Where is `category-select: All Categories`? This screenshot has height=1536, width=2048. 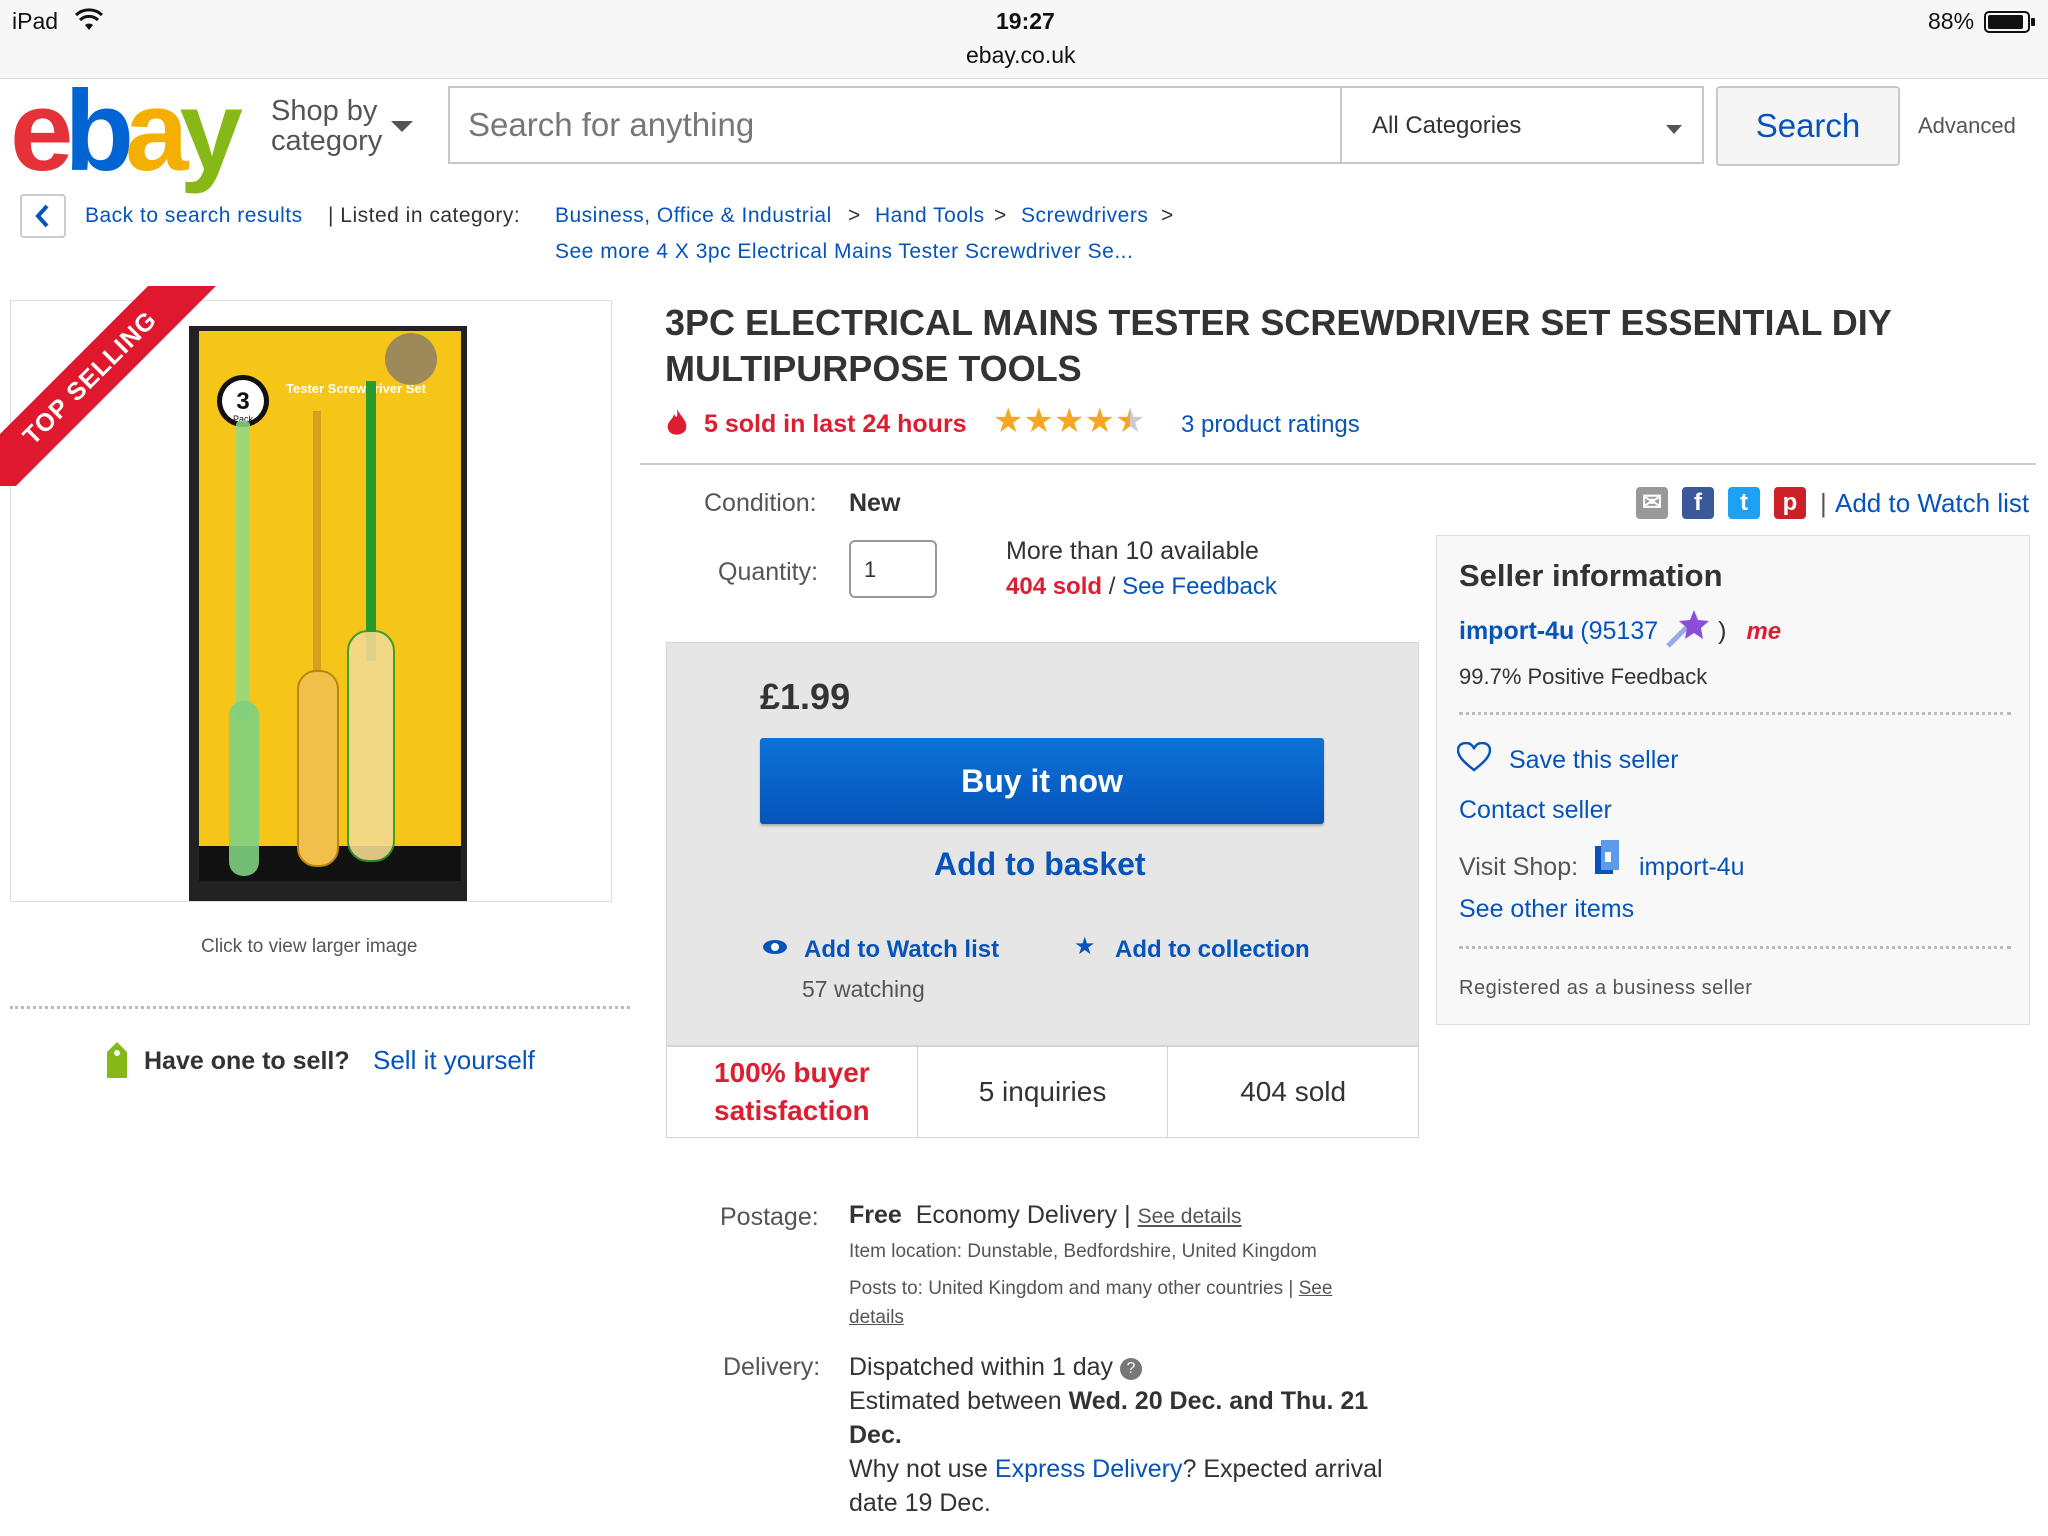 category-select: All Categories is located at coordinates (1522, 125).